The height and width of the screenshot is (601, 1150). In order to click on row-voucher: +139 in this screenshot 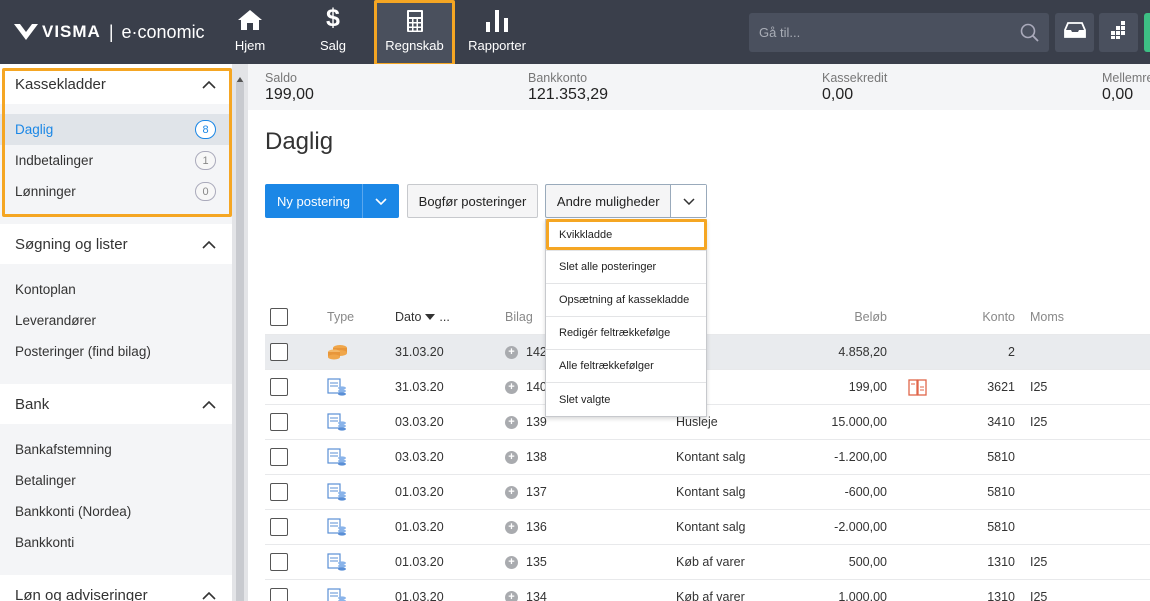, I will do `click(526, 422)`.